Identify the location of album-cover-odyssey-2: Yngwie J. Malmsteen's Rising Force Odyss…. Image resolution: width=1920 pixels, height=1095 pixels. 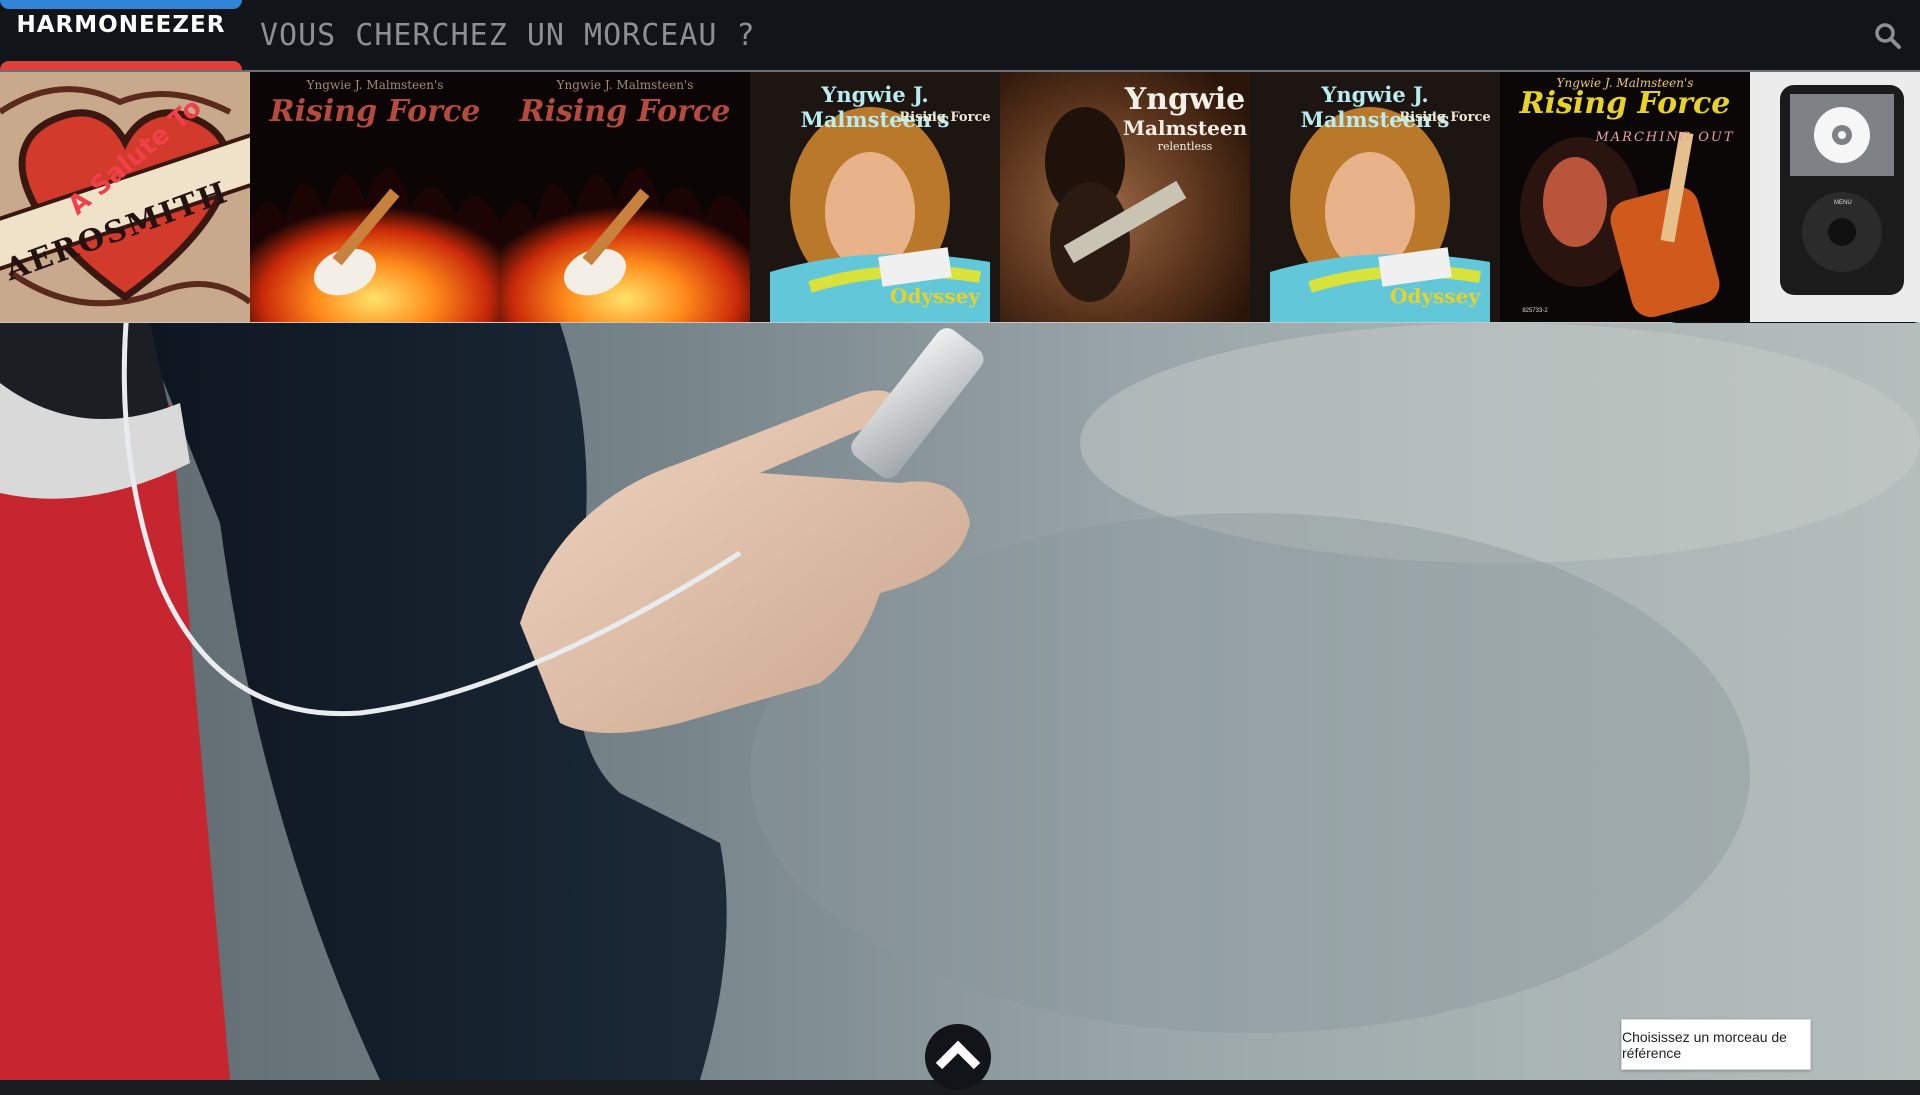
(1375, 197).